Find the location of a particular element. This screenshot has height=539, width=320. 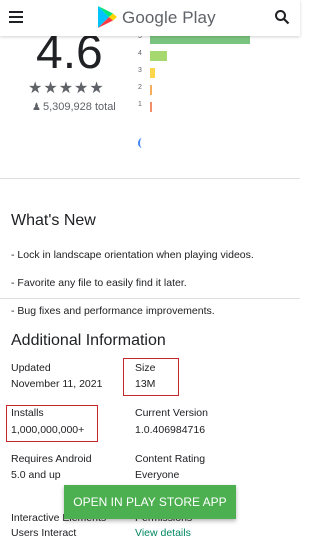

top-app-bar: Google Play is located at coordinates (150, 18).